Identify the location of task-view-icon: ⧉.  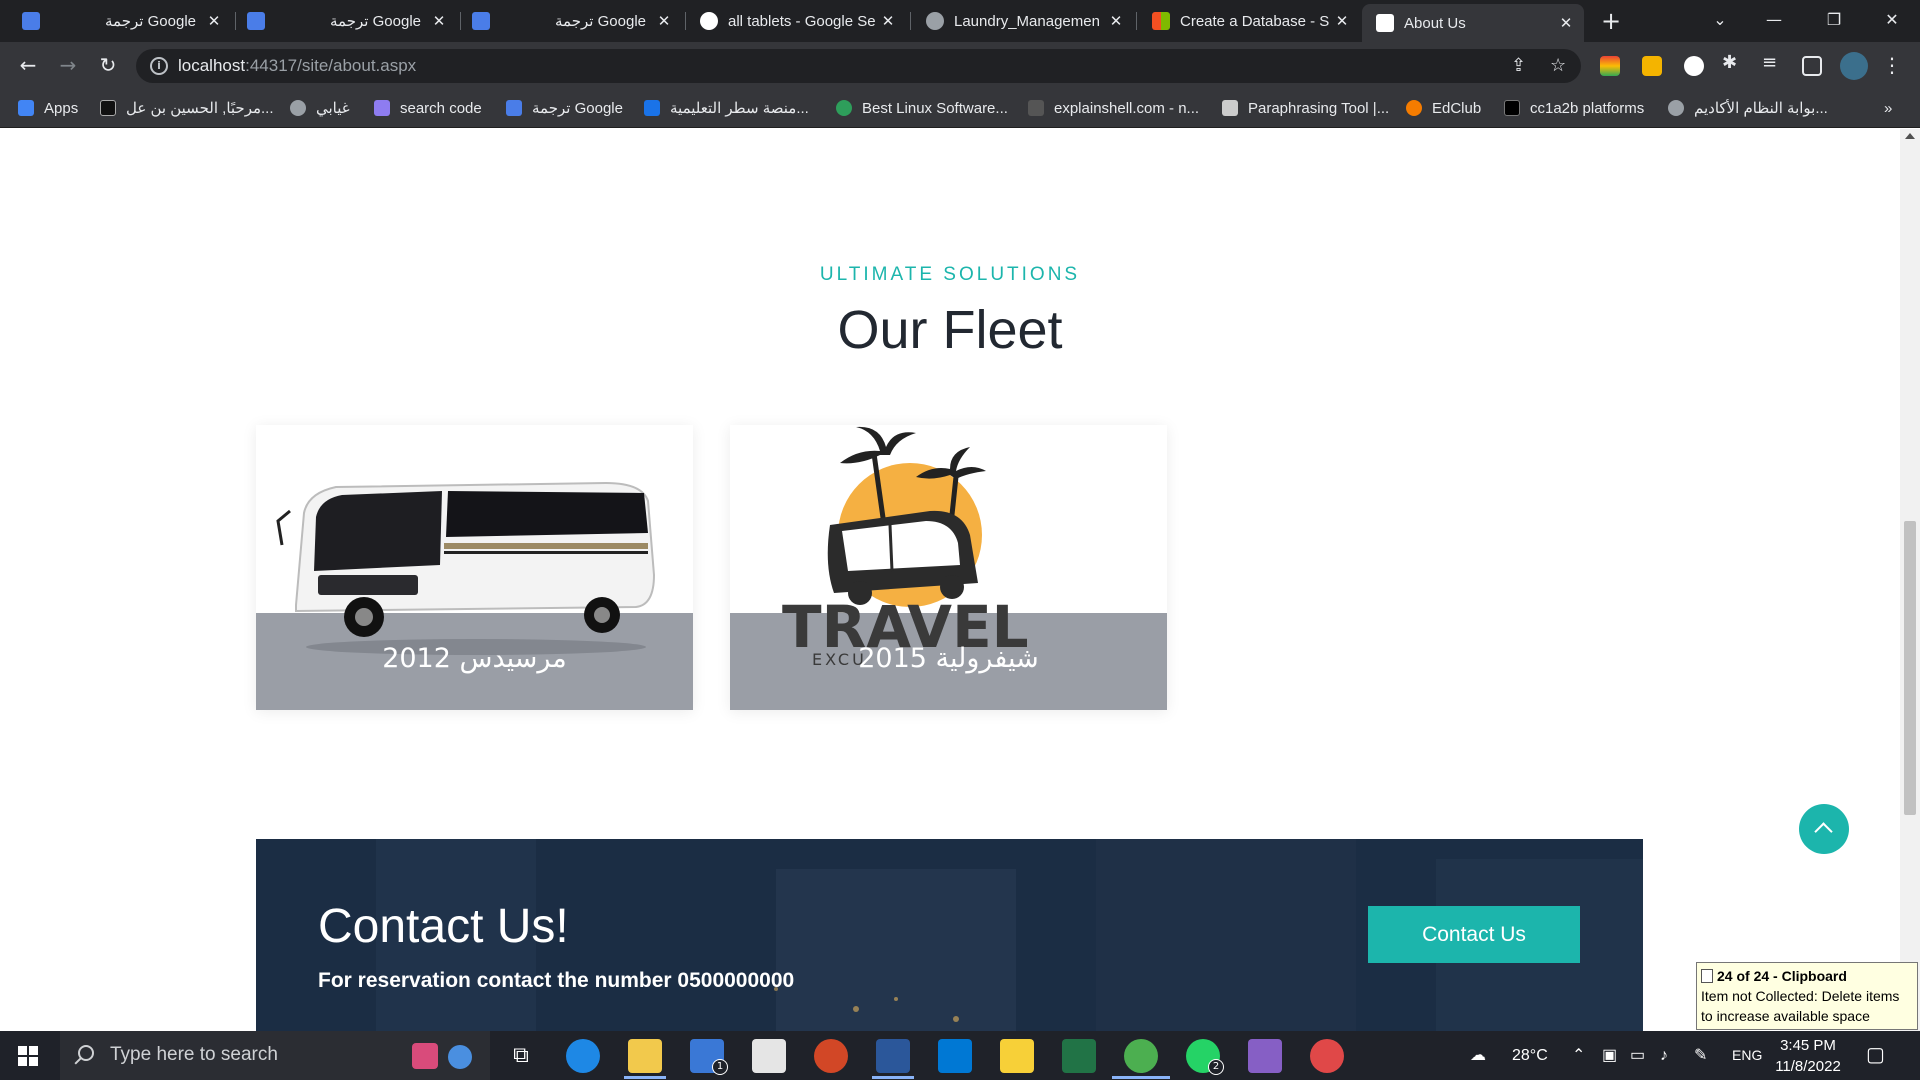
(521, 1056).